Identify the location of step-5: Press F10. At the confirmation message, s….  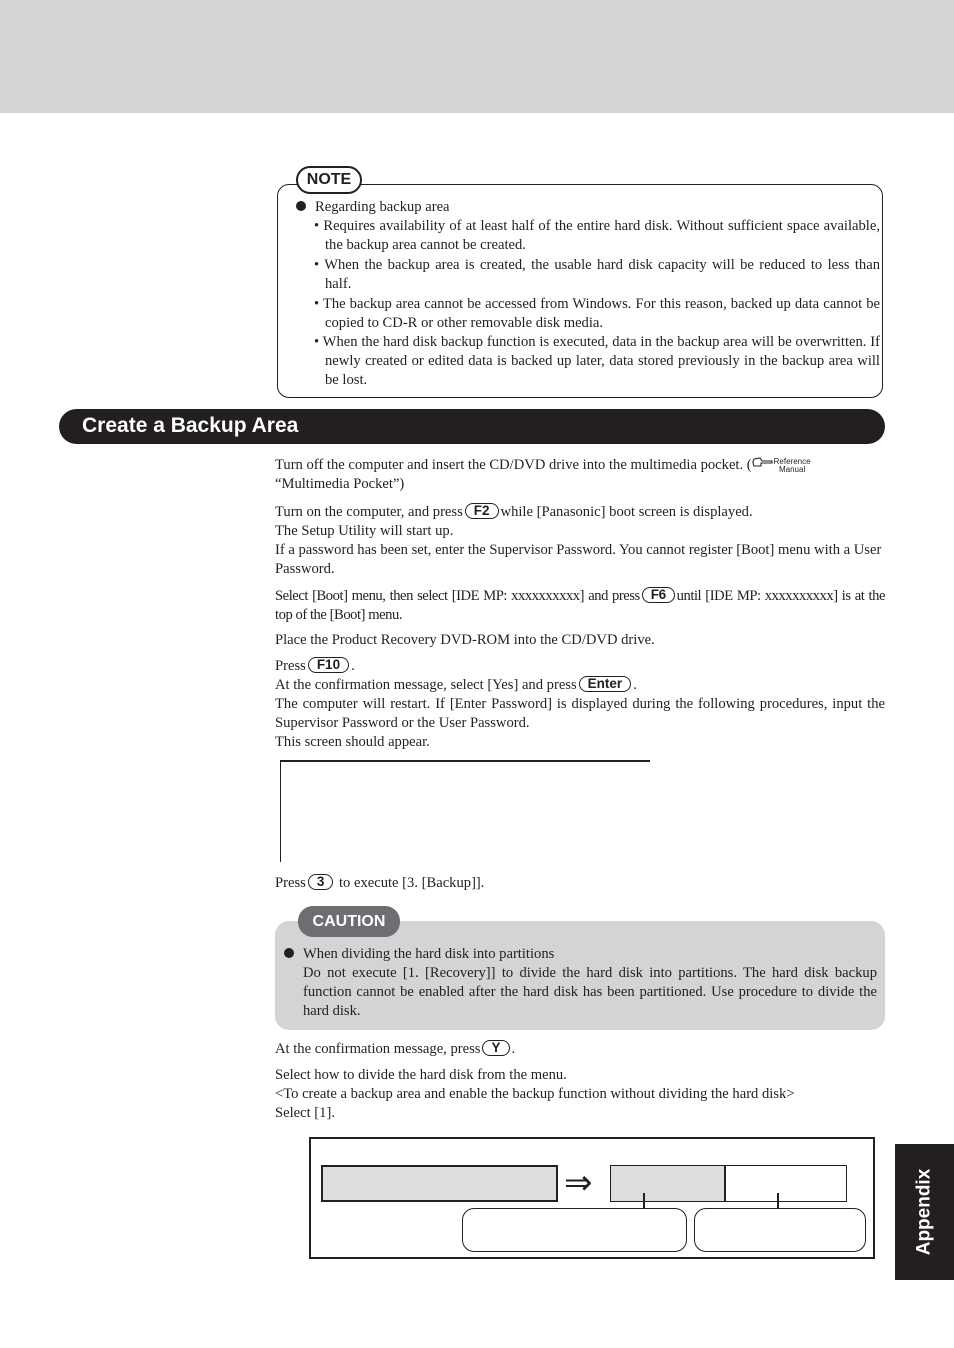
(580, 703).